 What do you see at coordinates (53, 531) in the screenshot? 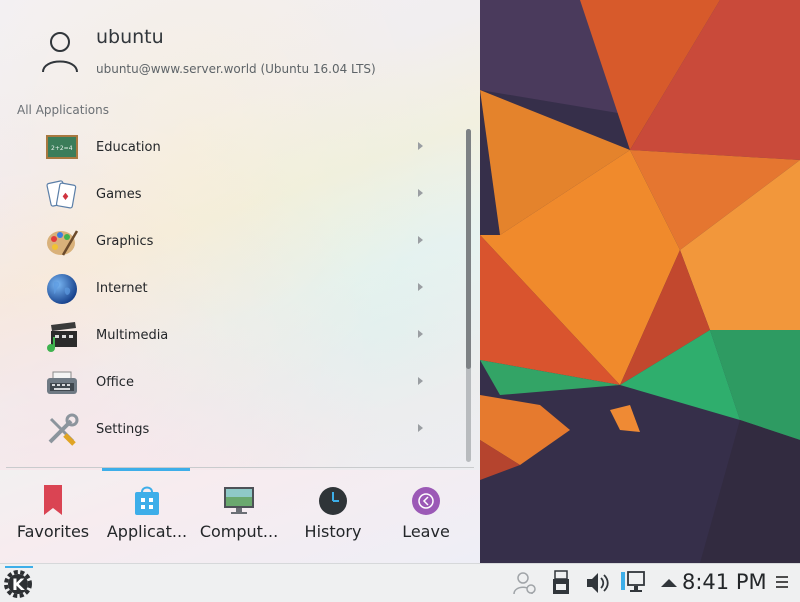
I see `tab-label: Favorites` at bounding box center [53, 531].